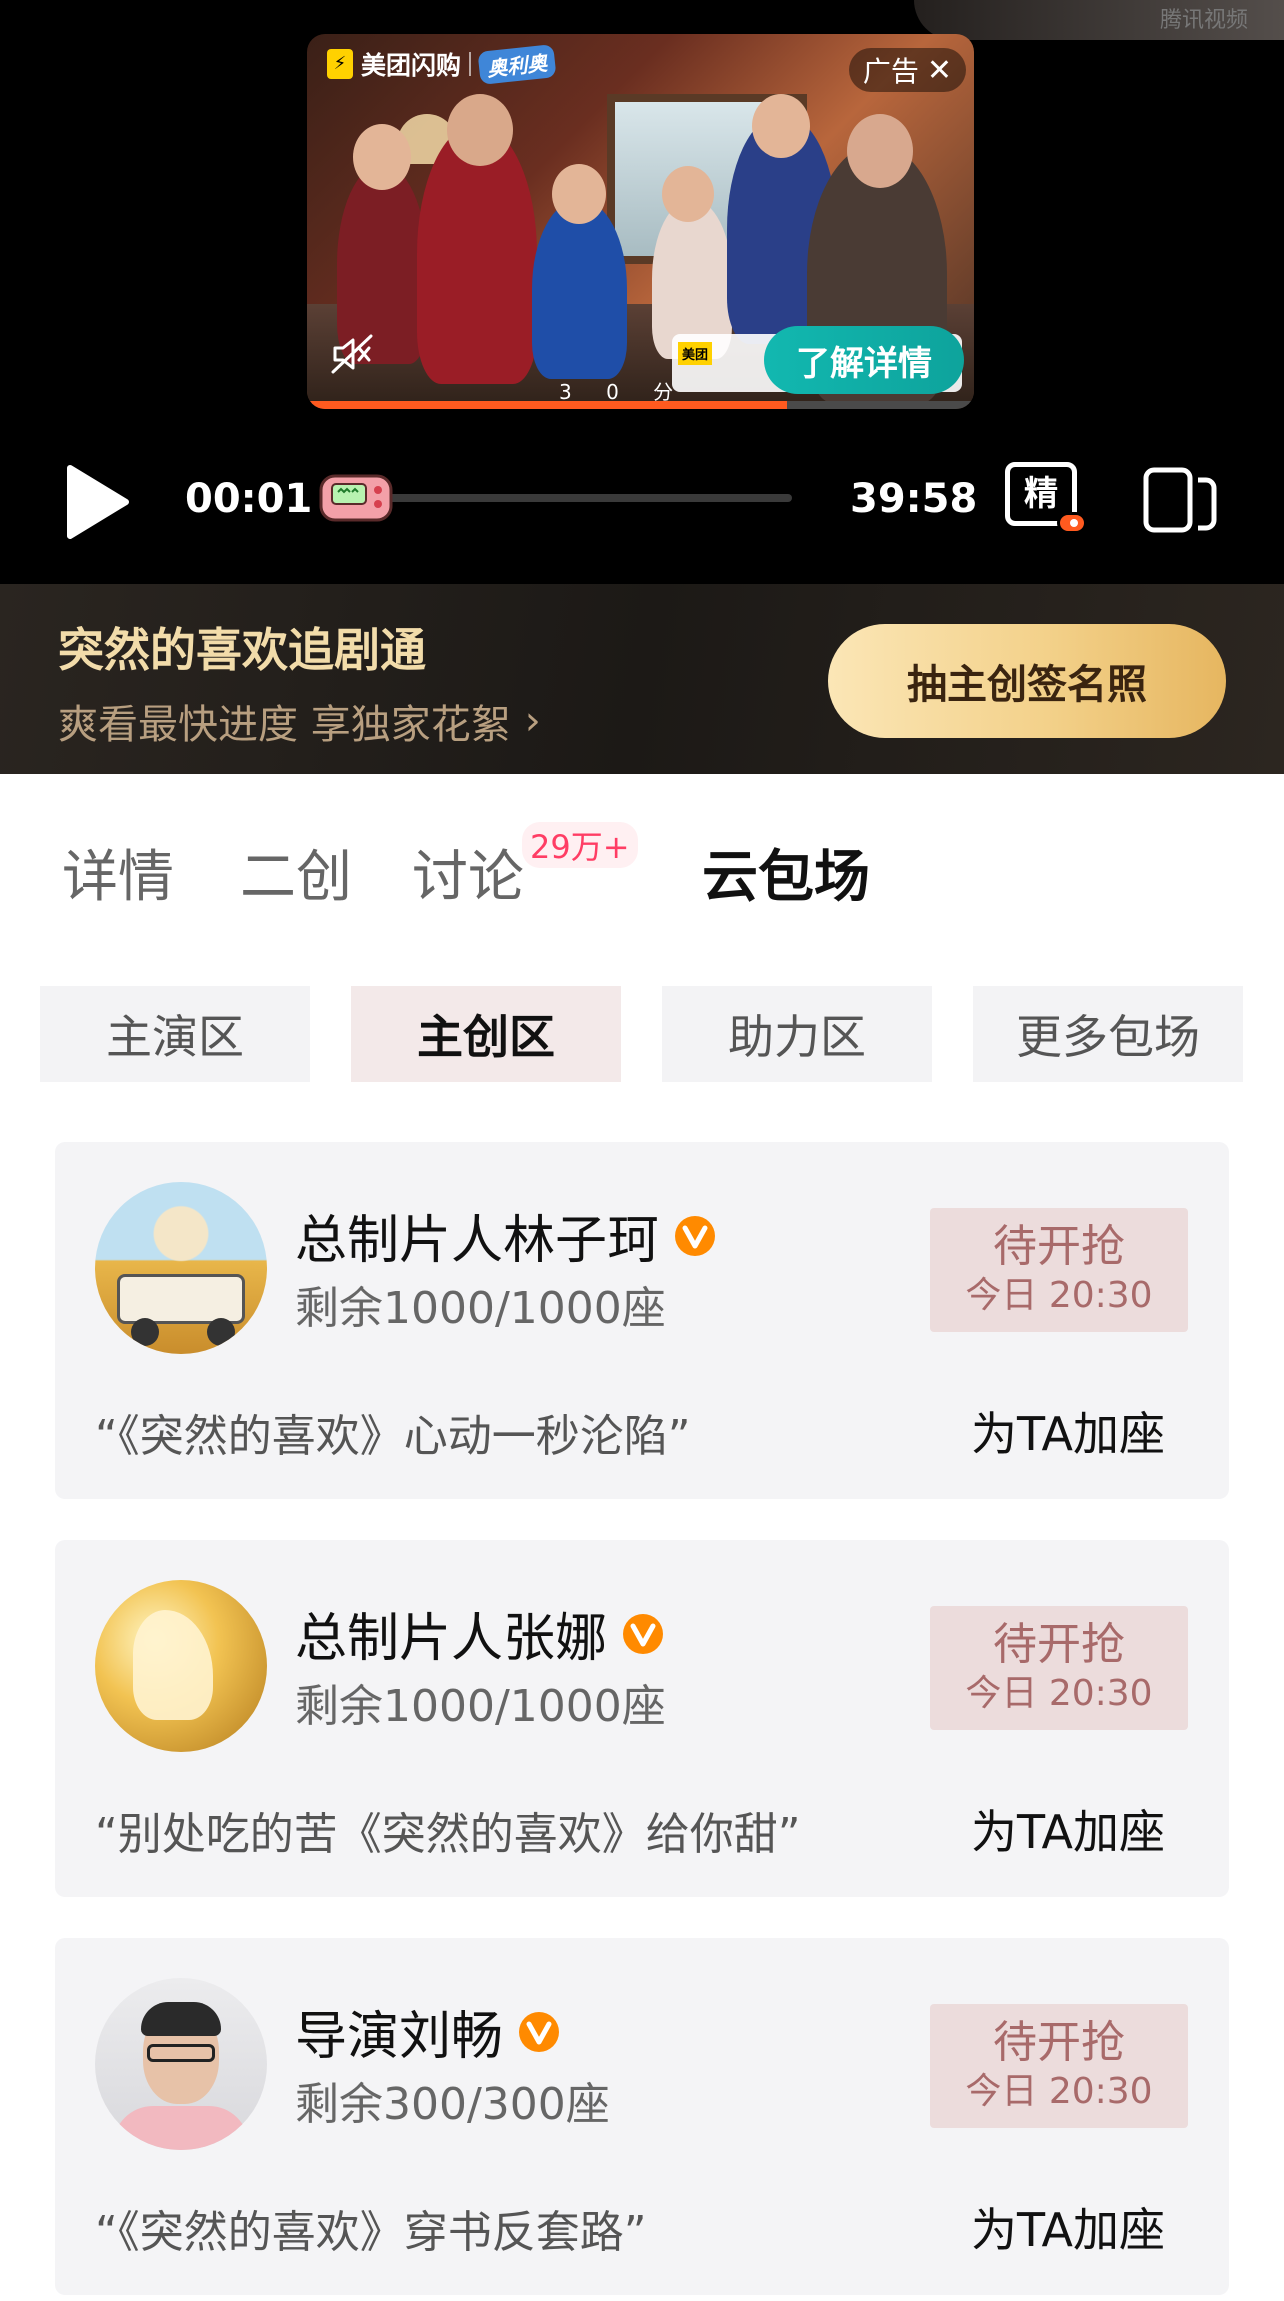  I want to click on tab-fan-creations: 二创, so click(296, 872).